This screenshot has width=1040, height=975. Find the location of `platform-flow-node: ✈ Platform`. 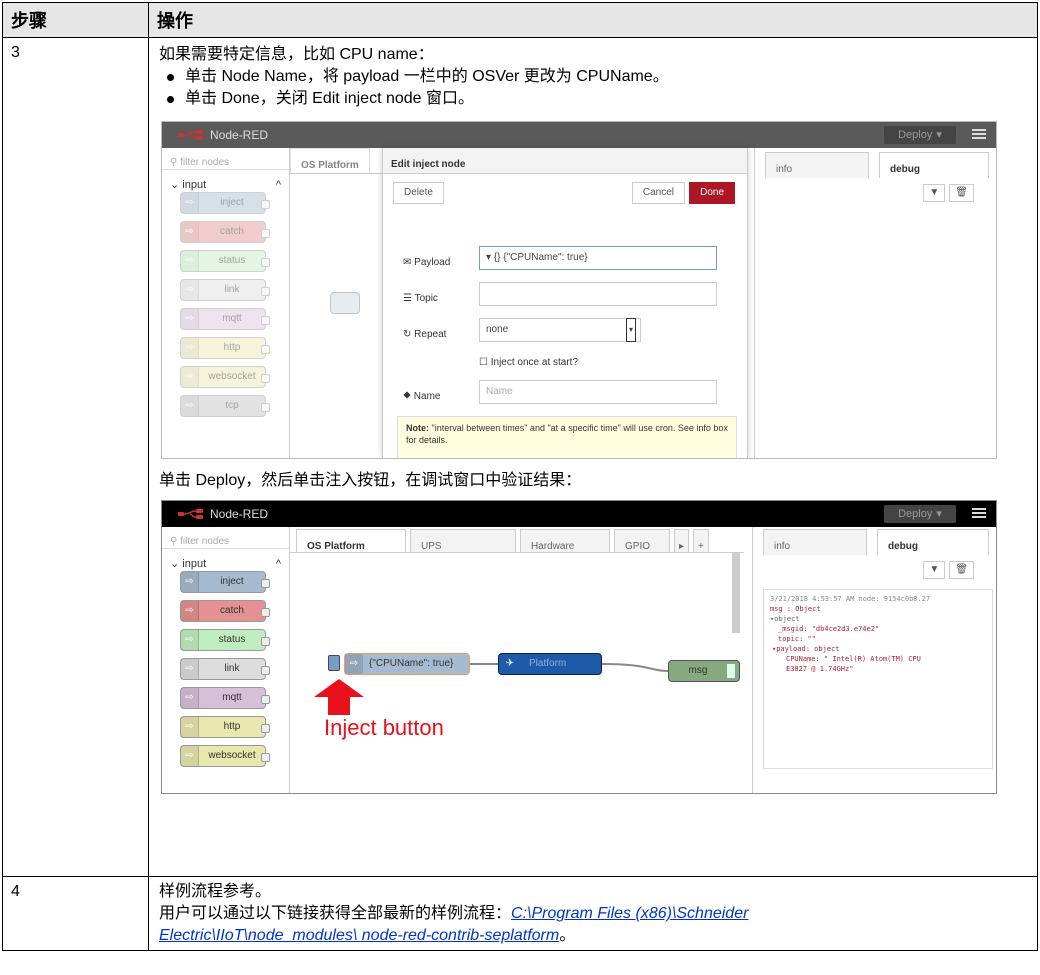

platform-flow-node: ✈ Platform is located at coordinates (550, 664).